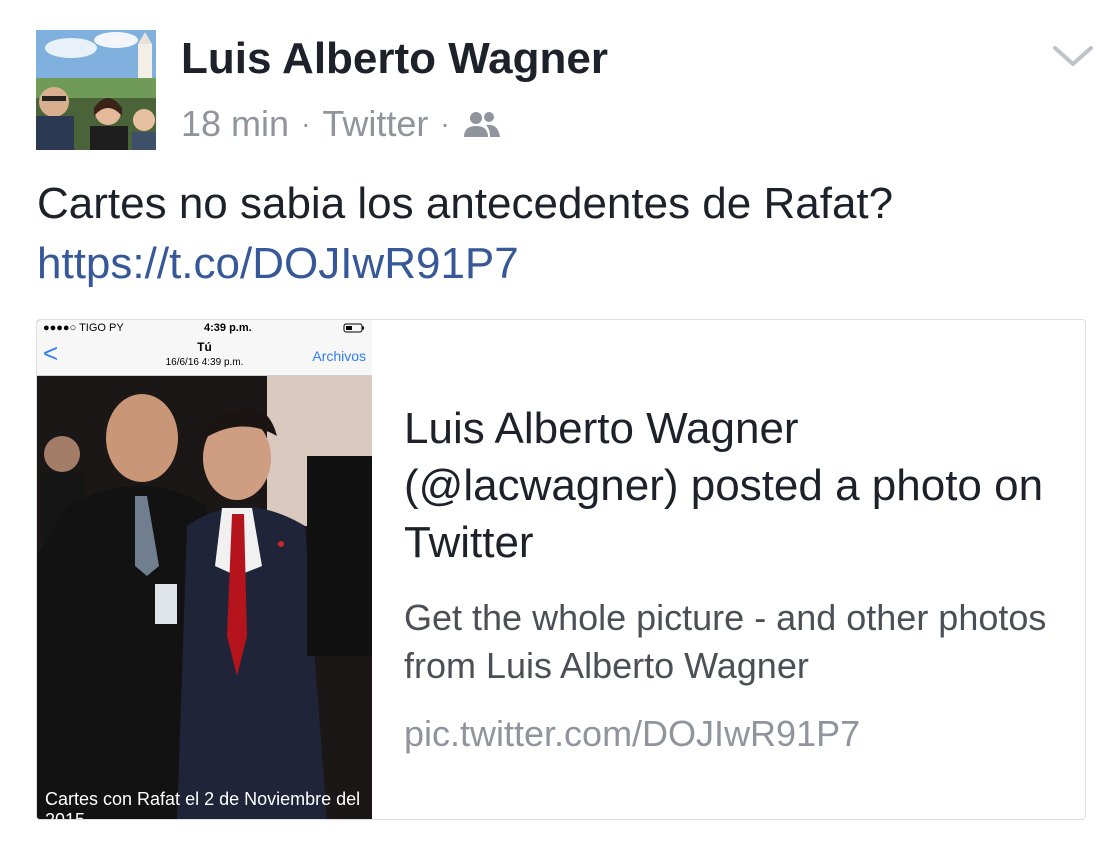  I want to click on post-timestamp: 18 min, so click(235, 124).